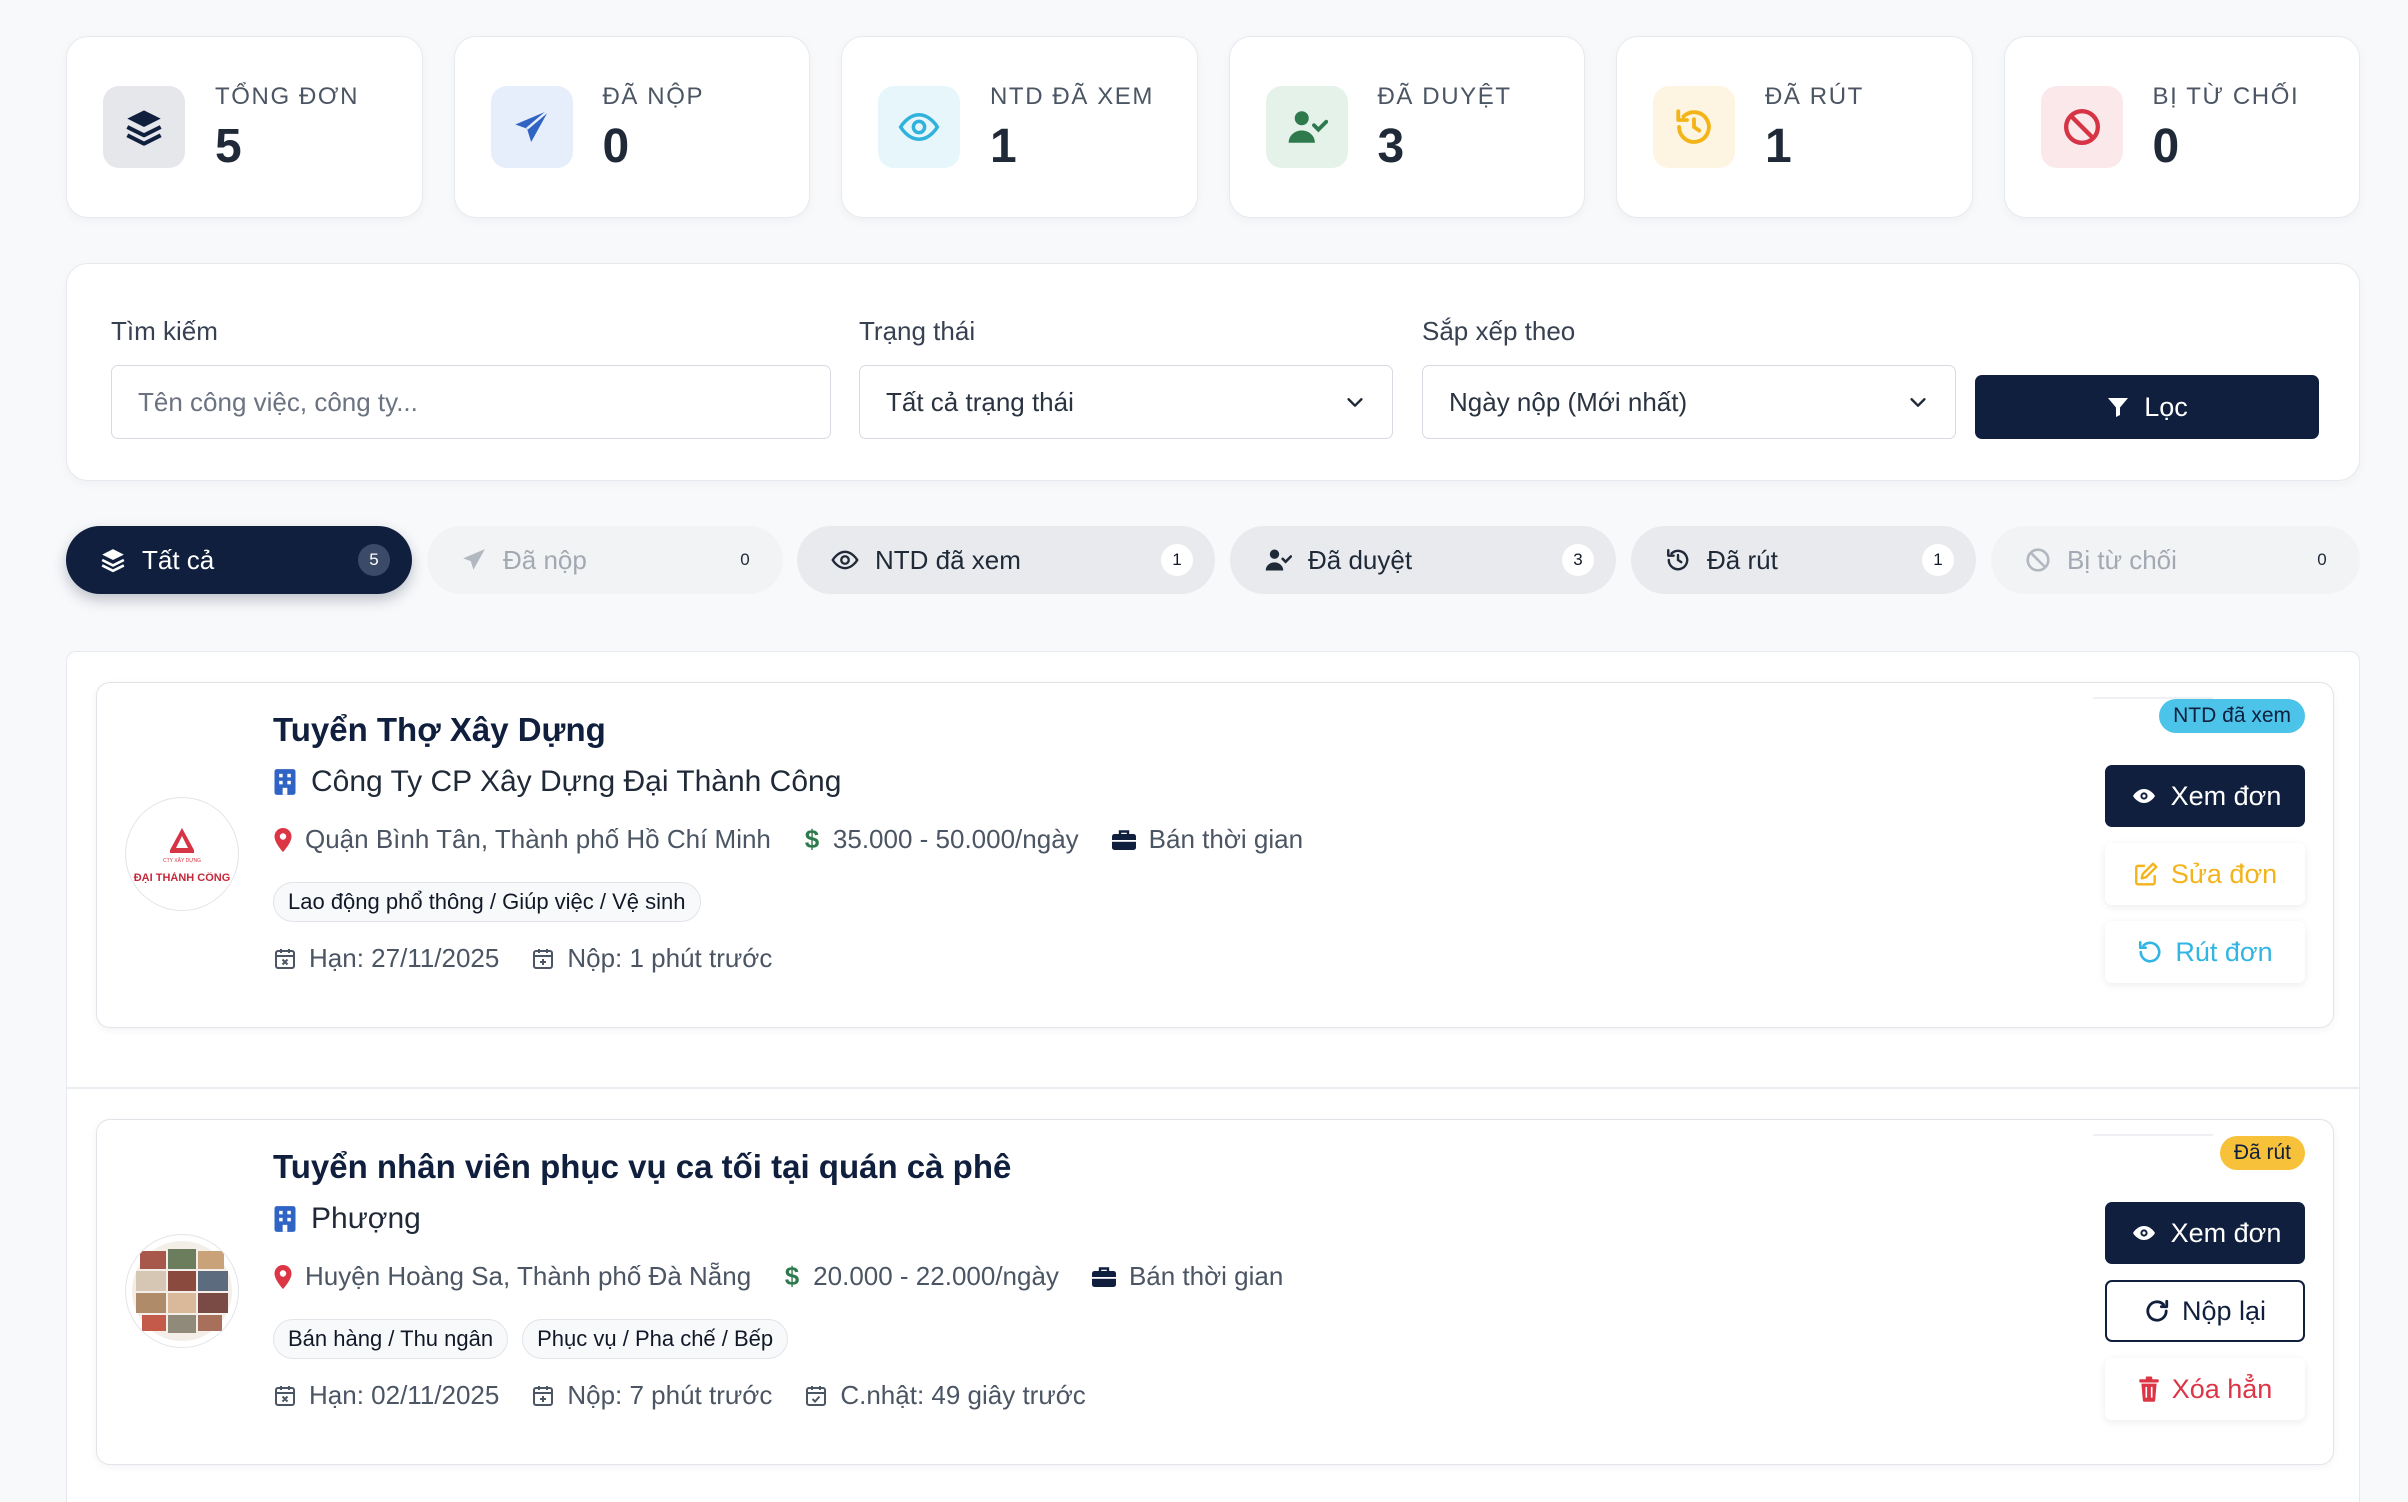 The image size is (2408, 1502). I want to click on tab-withdrawn: Đã rút 1, so click(1803, 560).